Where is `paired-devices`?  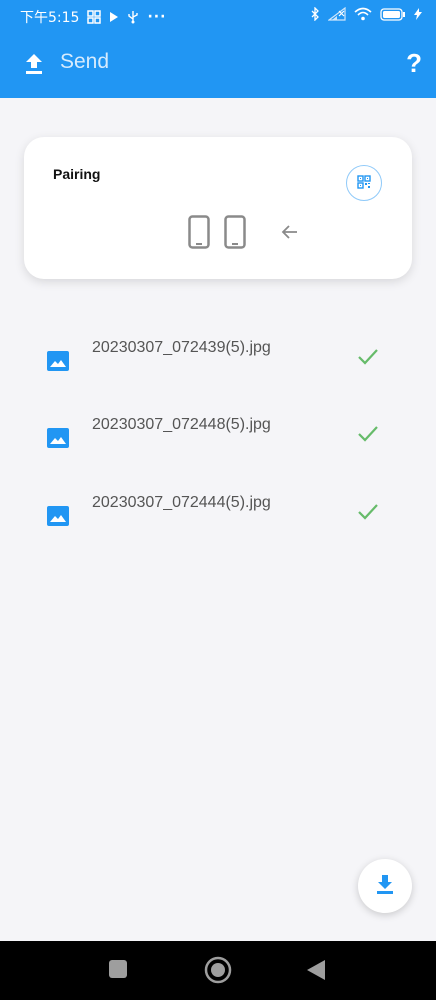
paired-devices is located at coordinates (217, 234).